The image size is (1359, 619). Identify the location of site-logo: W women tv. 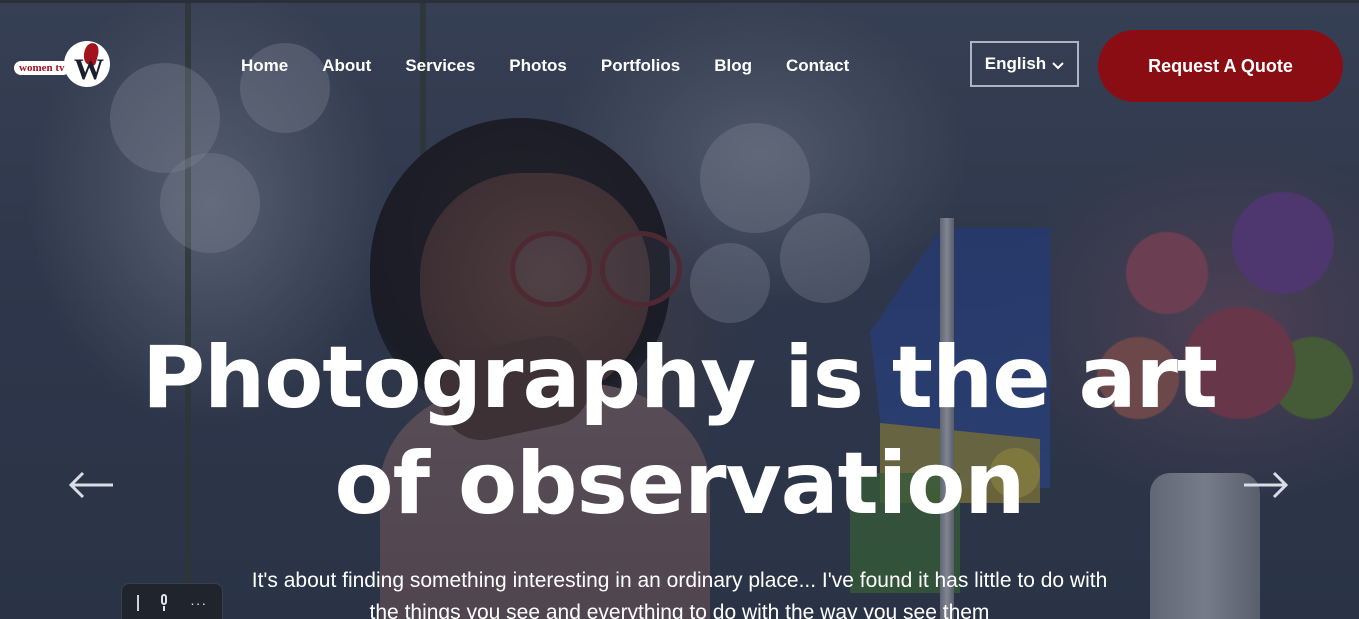
(64, 66).